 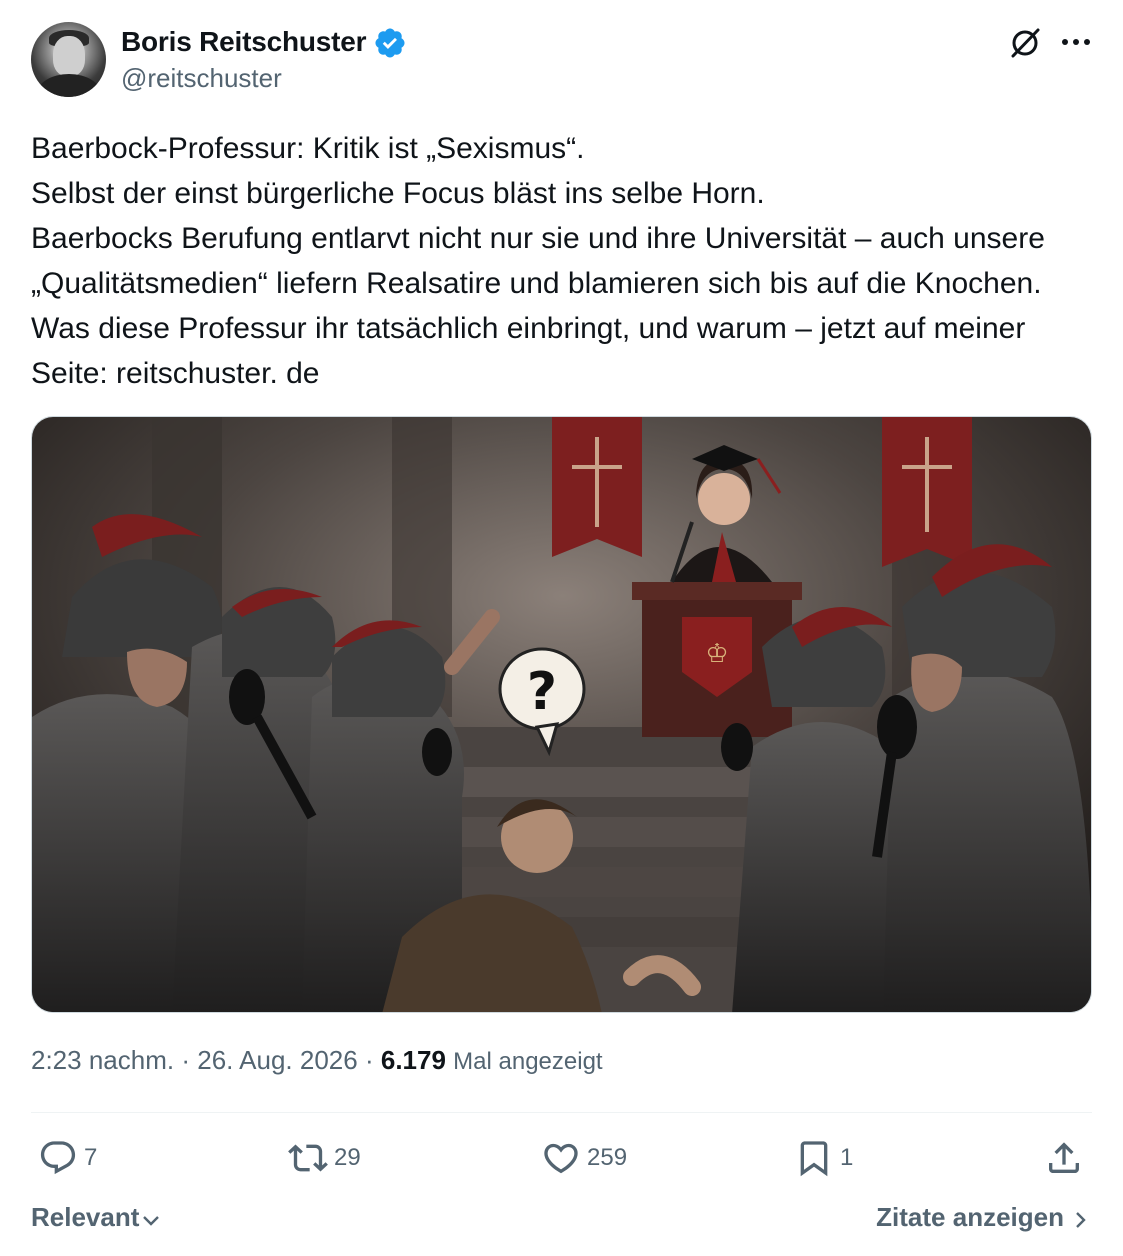 What do you see at coordinates (413, 1060) in the screenshot?
I see `view-count: 6.179` at bounding box center [413, 1060].